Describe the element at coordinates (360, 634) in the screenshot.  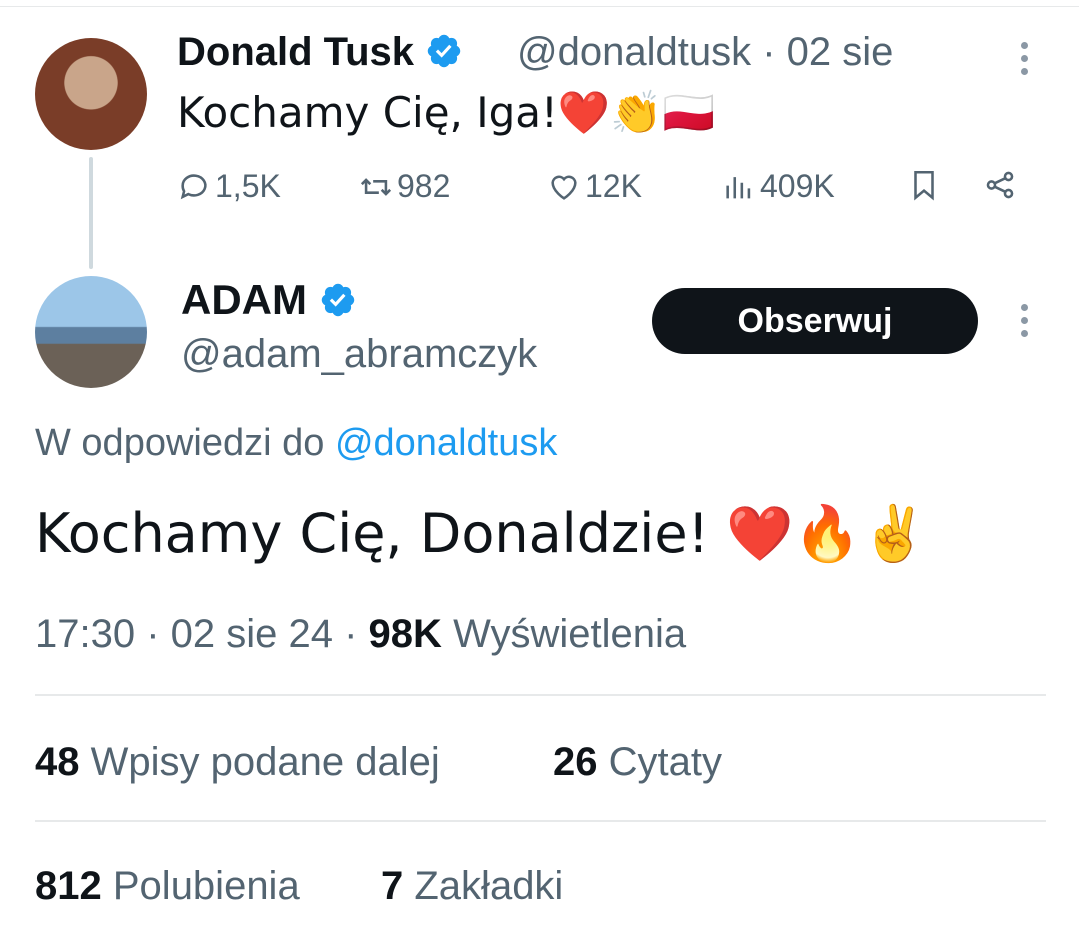
I see `tweet-meta: 17:30 · 02 sie 24 · 98K Wyświetlenia` at that location.